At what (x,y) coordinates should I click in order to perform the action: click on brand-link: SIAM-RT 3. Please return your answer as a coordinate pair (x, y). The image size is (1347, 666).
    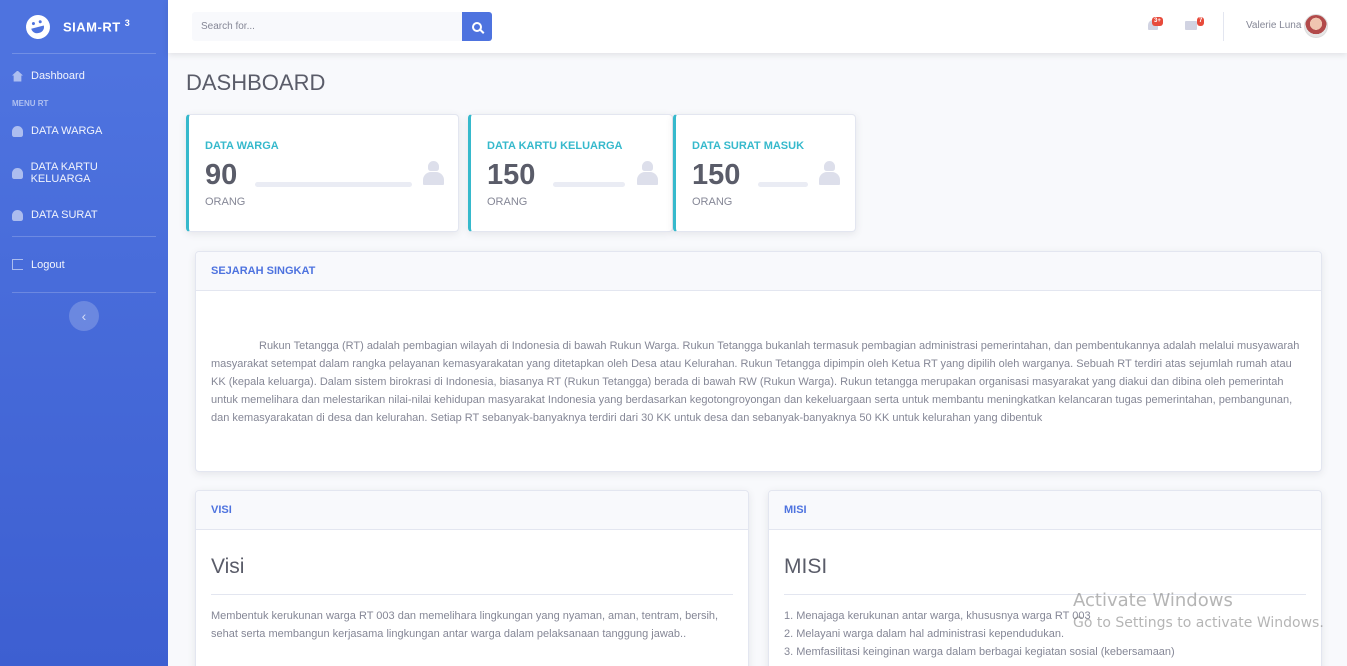
    Looking at the image, I should click on (84, 26).